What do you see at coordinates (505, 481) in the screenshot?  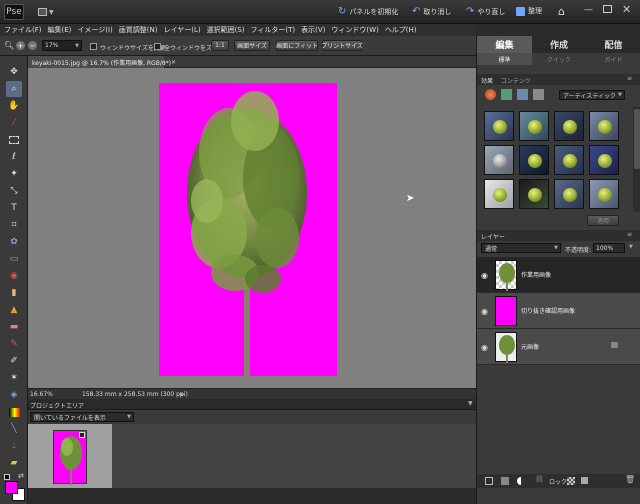 I see `new-group-icon` at bounding box center [505, 481].